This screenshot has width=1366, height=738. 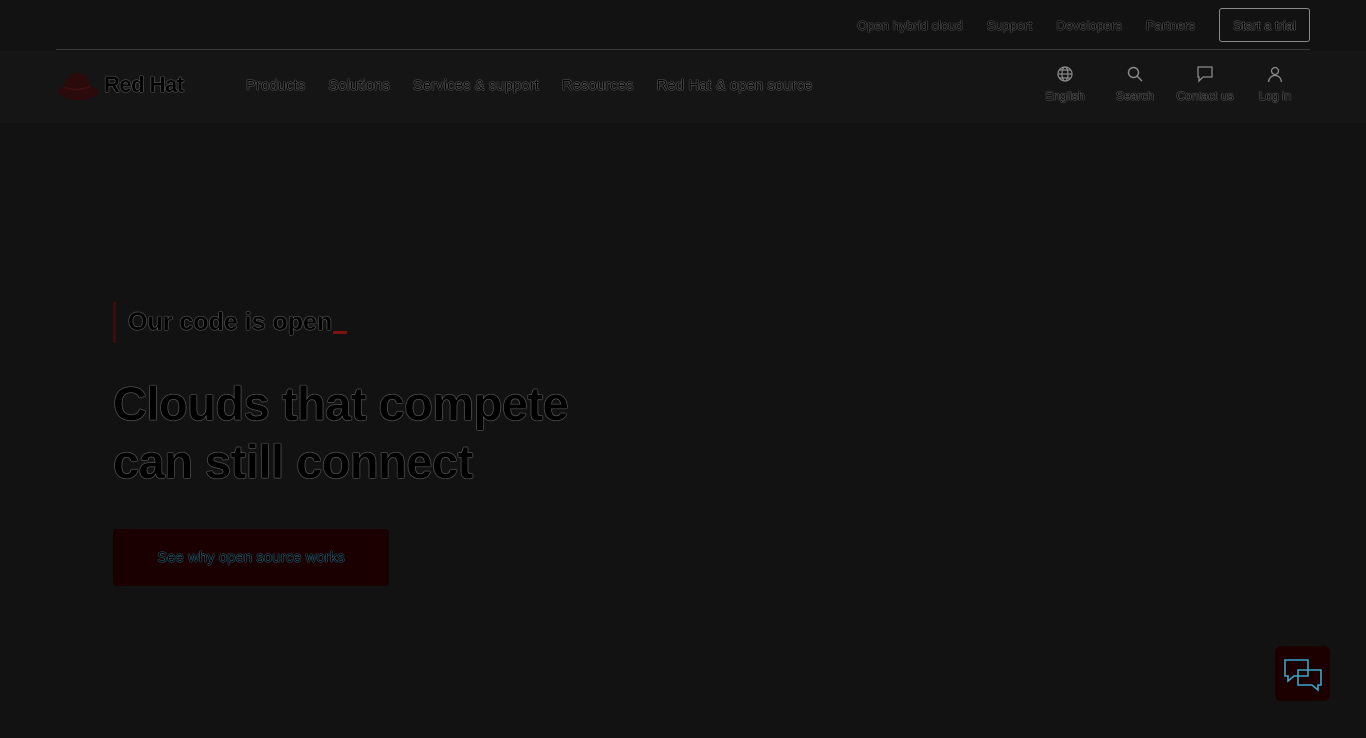 I want to click on utility-link-partners: Partners, so click(x=1170, y=25).